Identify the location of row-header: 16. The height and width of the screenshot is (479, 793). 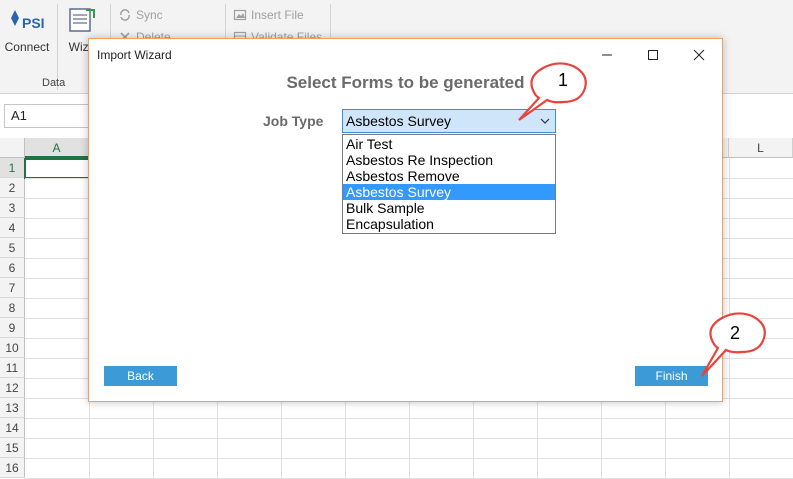
(12, 468).